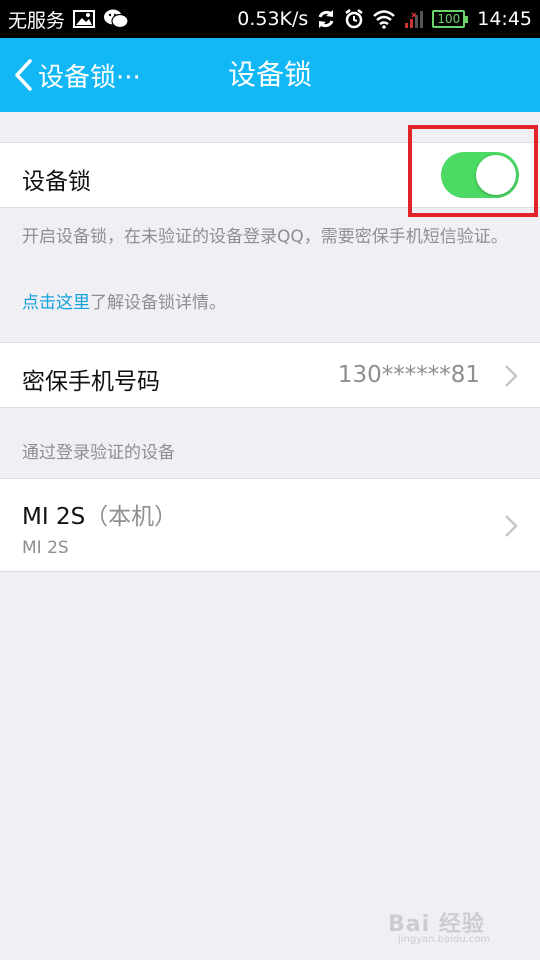  I want to click on wifi-icon, so click(384, 19).